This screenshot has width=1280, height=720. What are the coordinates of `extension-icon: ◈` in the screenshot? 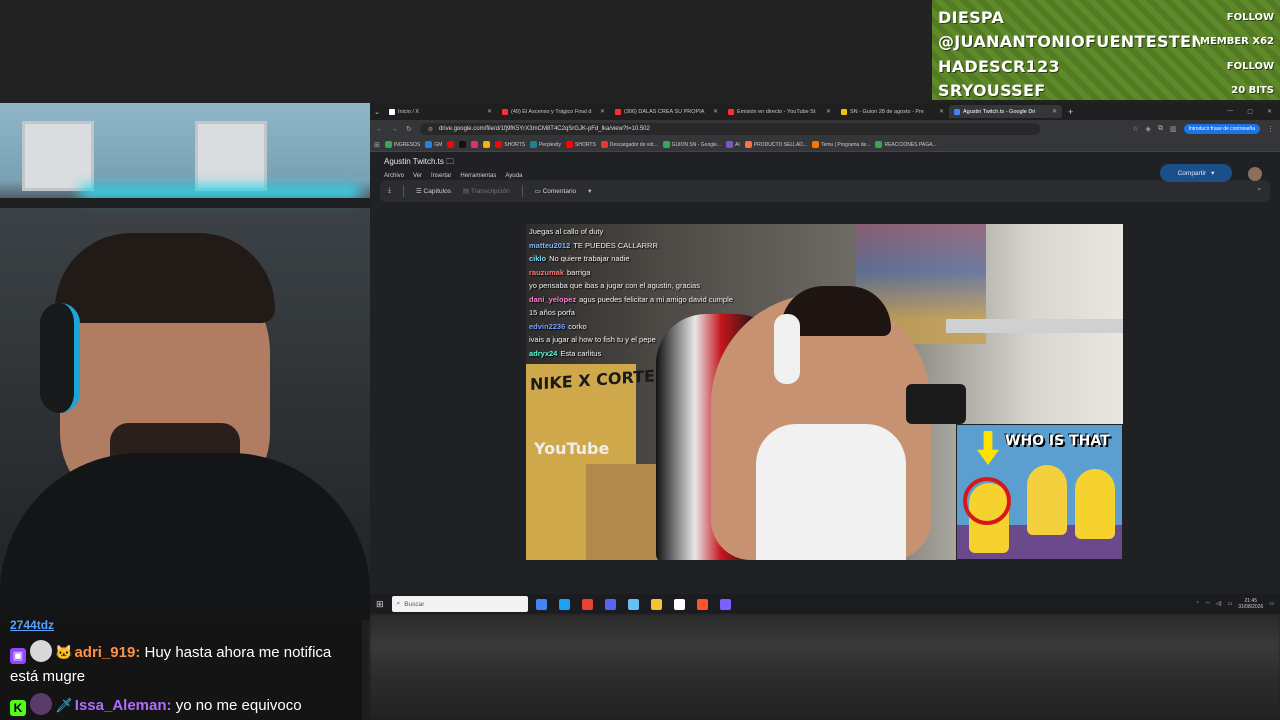 It's located at (1148, 129).